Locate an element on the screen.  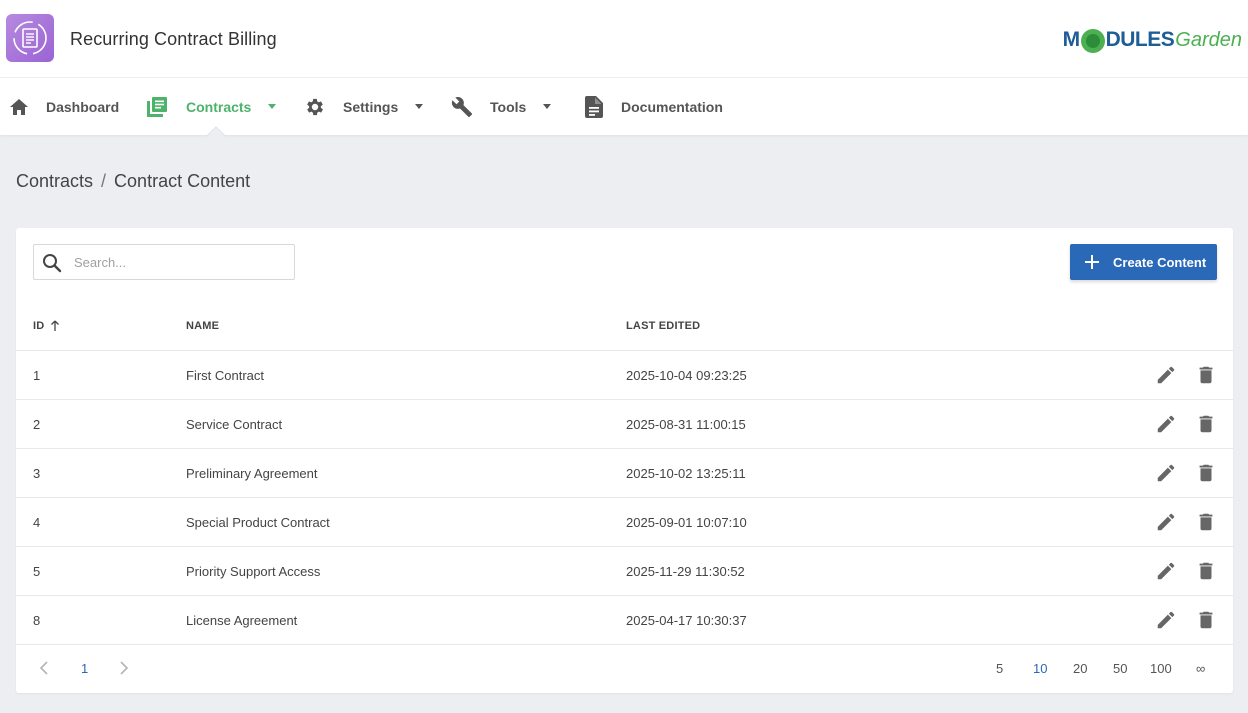
table-row: 8 License Agreement 2025-04-17 10:30:37 is located at coordinates (624, 619).